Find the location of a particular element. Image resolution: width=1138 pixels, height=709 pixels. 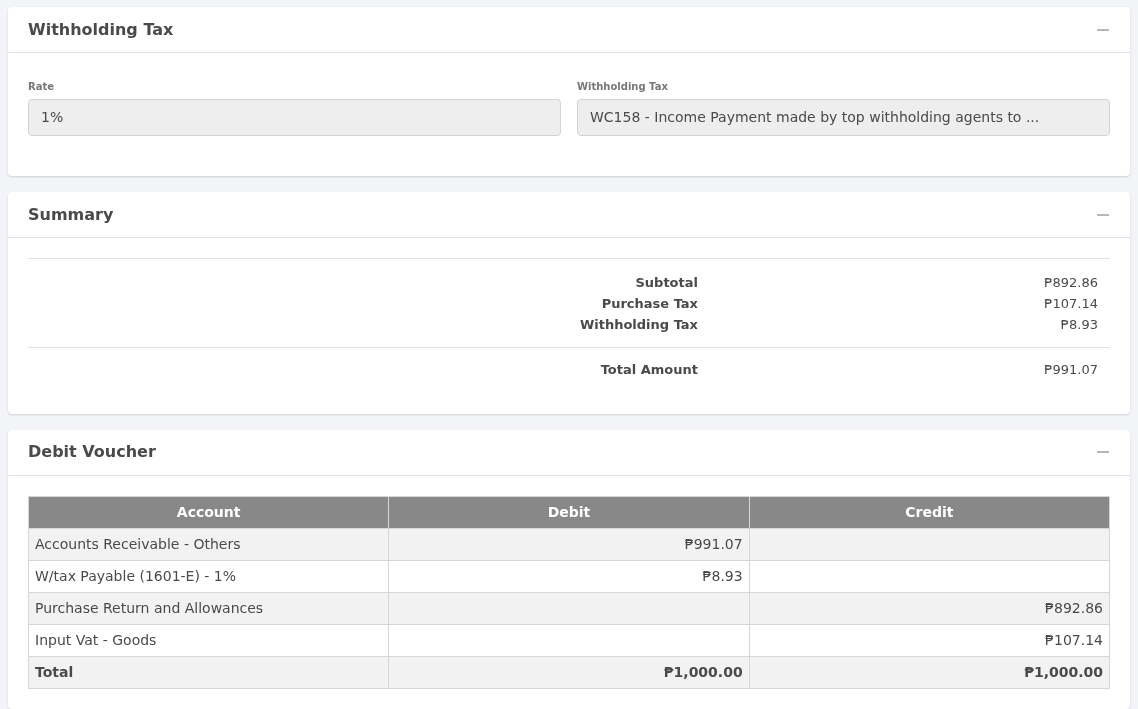

summary-label: Purchase Tax is located at coordinates (649, 303).